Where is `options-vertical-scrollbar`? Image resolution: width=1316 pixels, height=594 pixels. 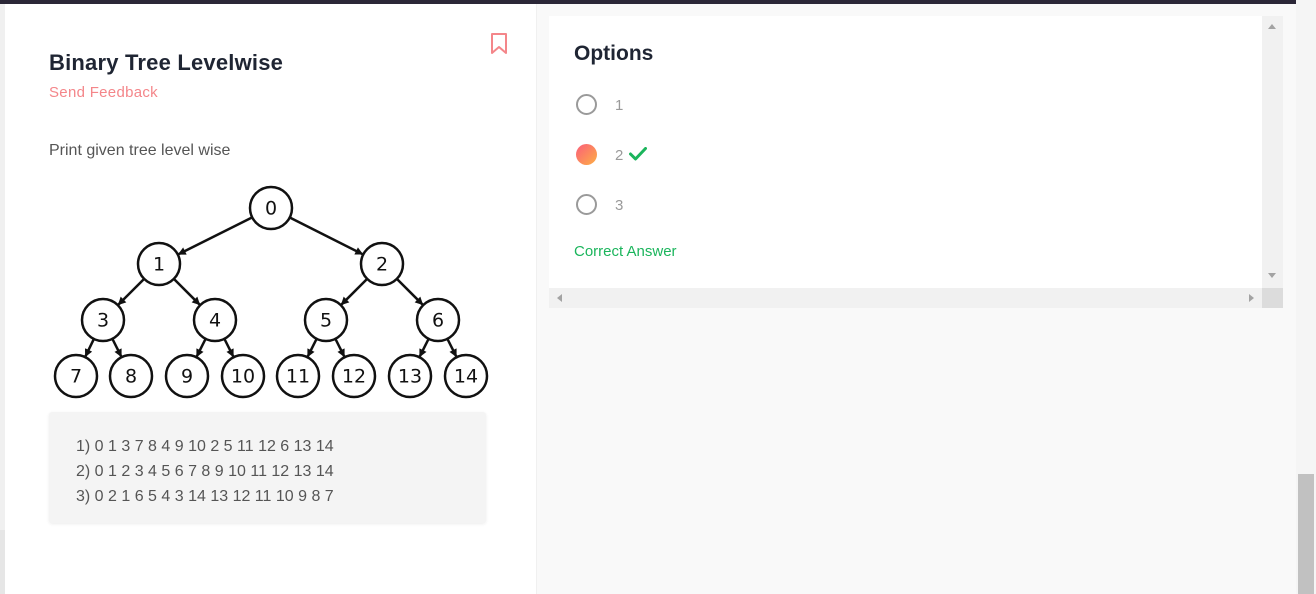 options-vertical-scrollbar is located at coordinates (1272, 152).